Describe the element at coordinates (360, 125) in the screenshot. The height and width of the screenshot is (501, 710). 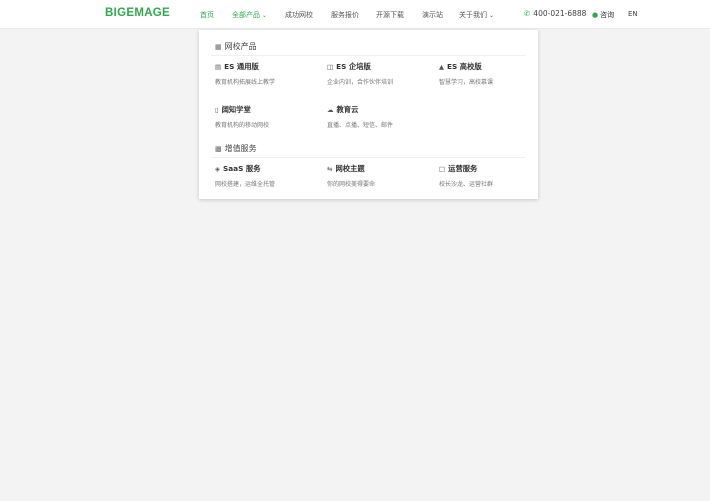
I see `product-desc: 直播、点播、短信、邮件` at that location.